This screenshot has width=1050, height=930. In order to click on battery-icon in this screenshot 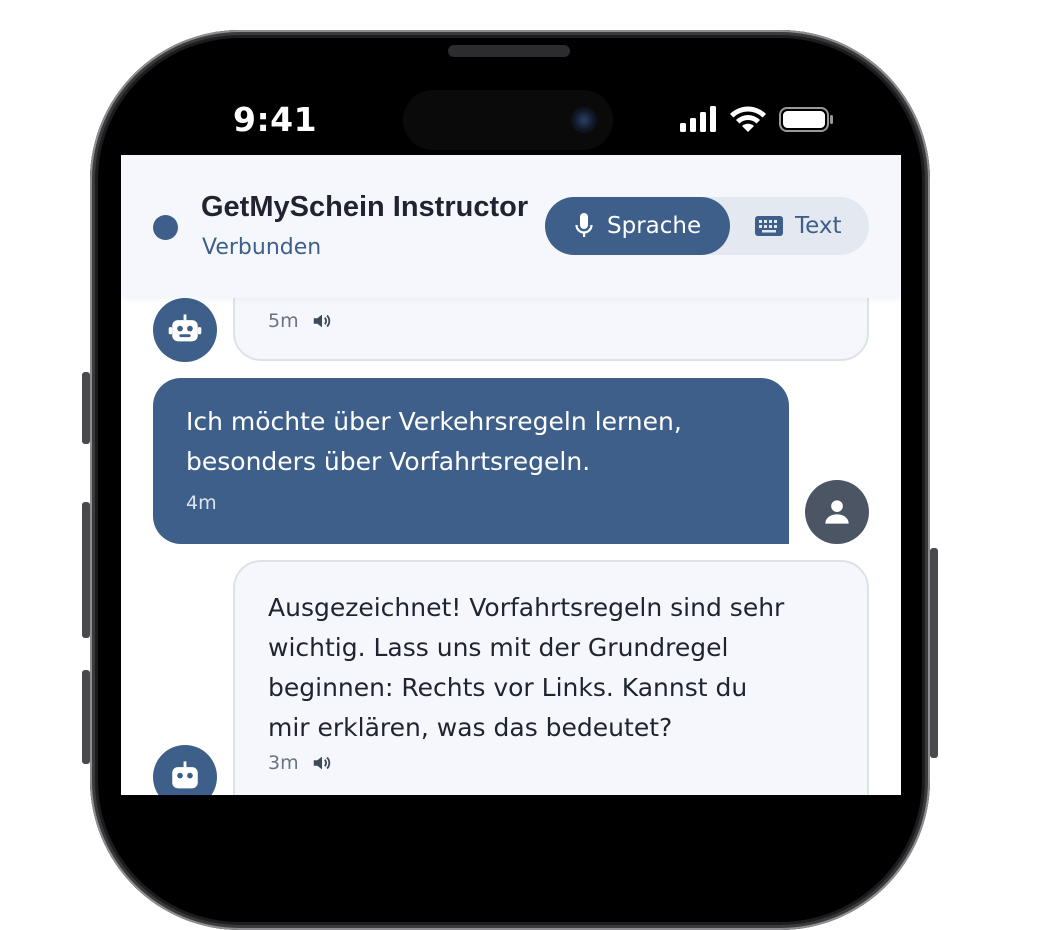, I will do `click(806, 119)`.